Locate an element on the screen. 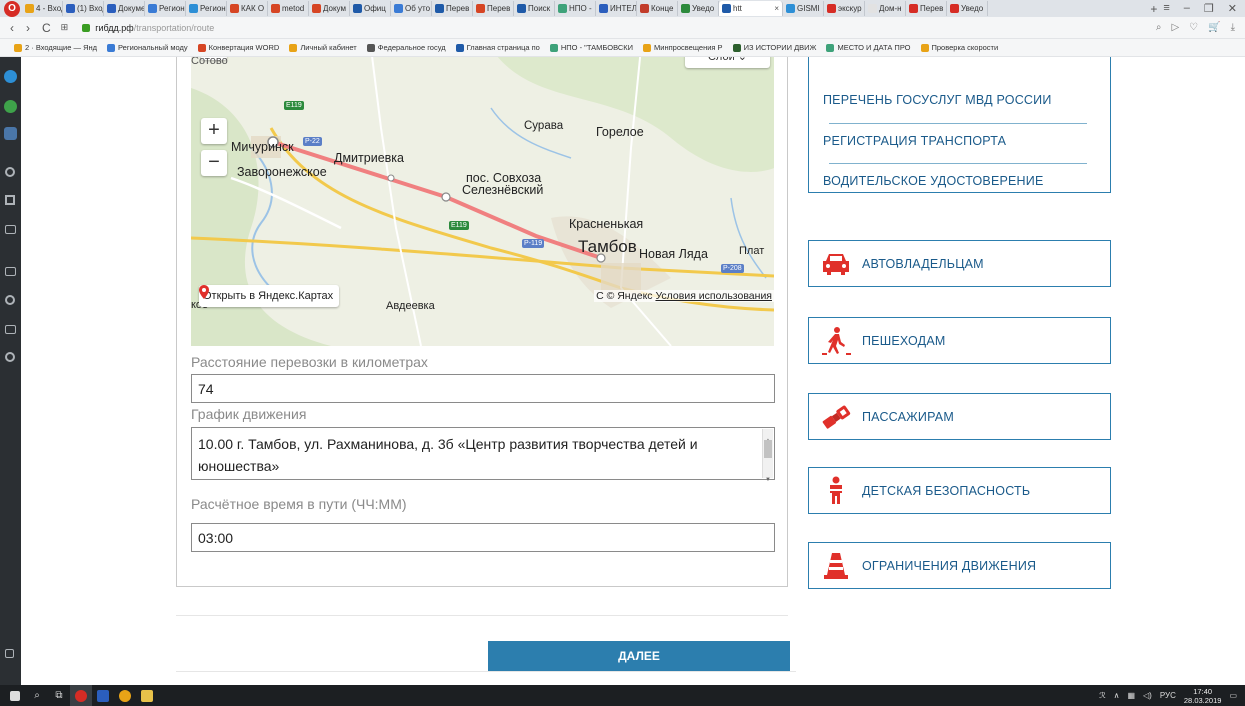  bookmarks-heart-icon is located at coordinates (10, 300).